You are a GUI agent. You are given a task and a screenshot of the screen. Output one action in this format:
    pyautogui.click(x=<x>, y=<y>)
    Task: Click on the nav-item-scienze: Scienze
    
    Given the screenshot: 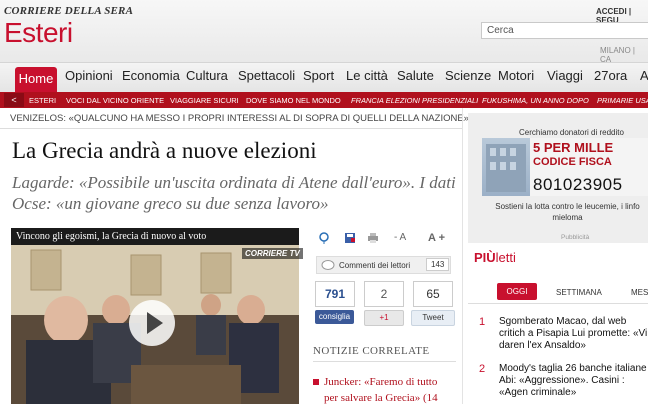 What is the action you would take?
    pyautogui.click(x=468, y=75)
    